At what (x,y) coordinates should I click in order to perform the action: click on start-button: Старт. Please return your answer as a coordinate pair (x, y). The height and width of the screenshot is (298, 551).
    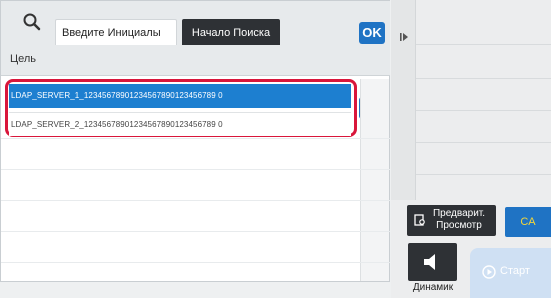
    Looking at the image, I should click on (510, 273).